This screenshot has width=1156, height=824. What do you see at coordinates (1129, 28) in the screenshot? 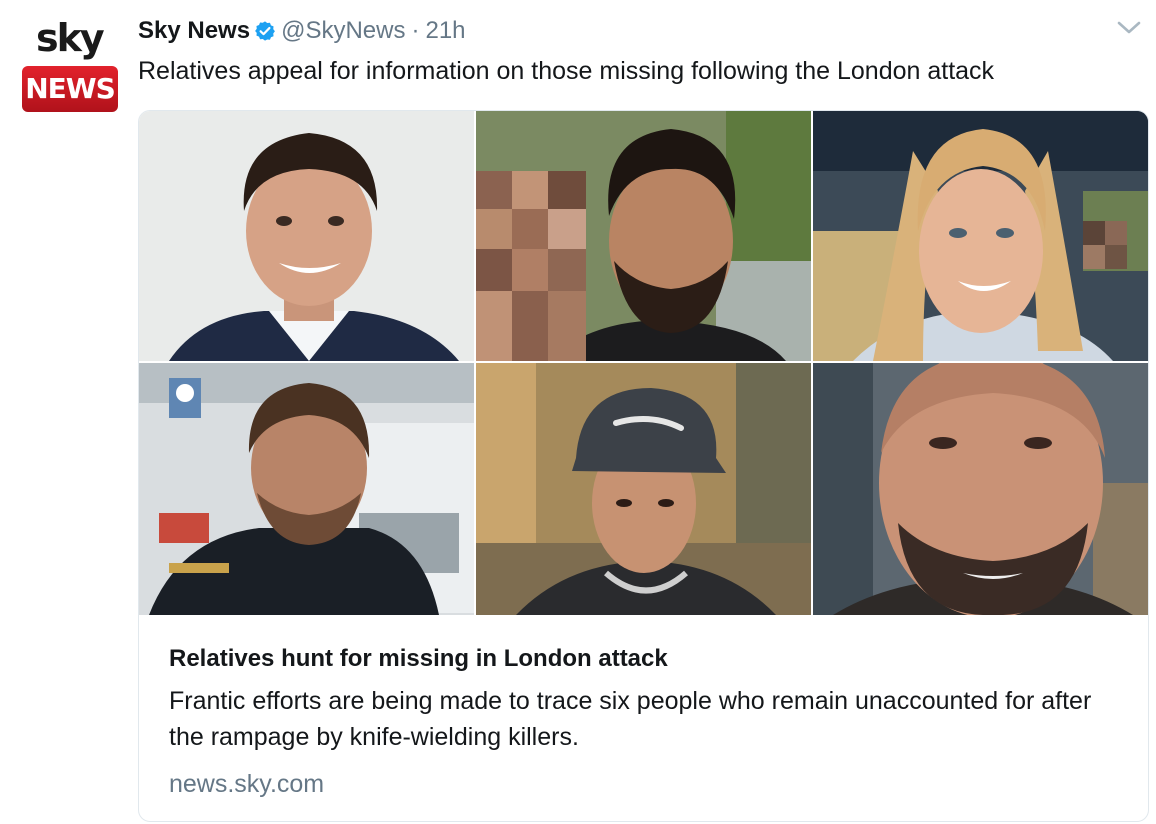
I see `chevron-down-icon` at bounding box center [1129, 28].